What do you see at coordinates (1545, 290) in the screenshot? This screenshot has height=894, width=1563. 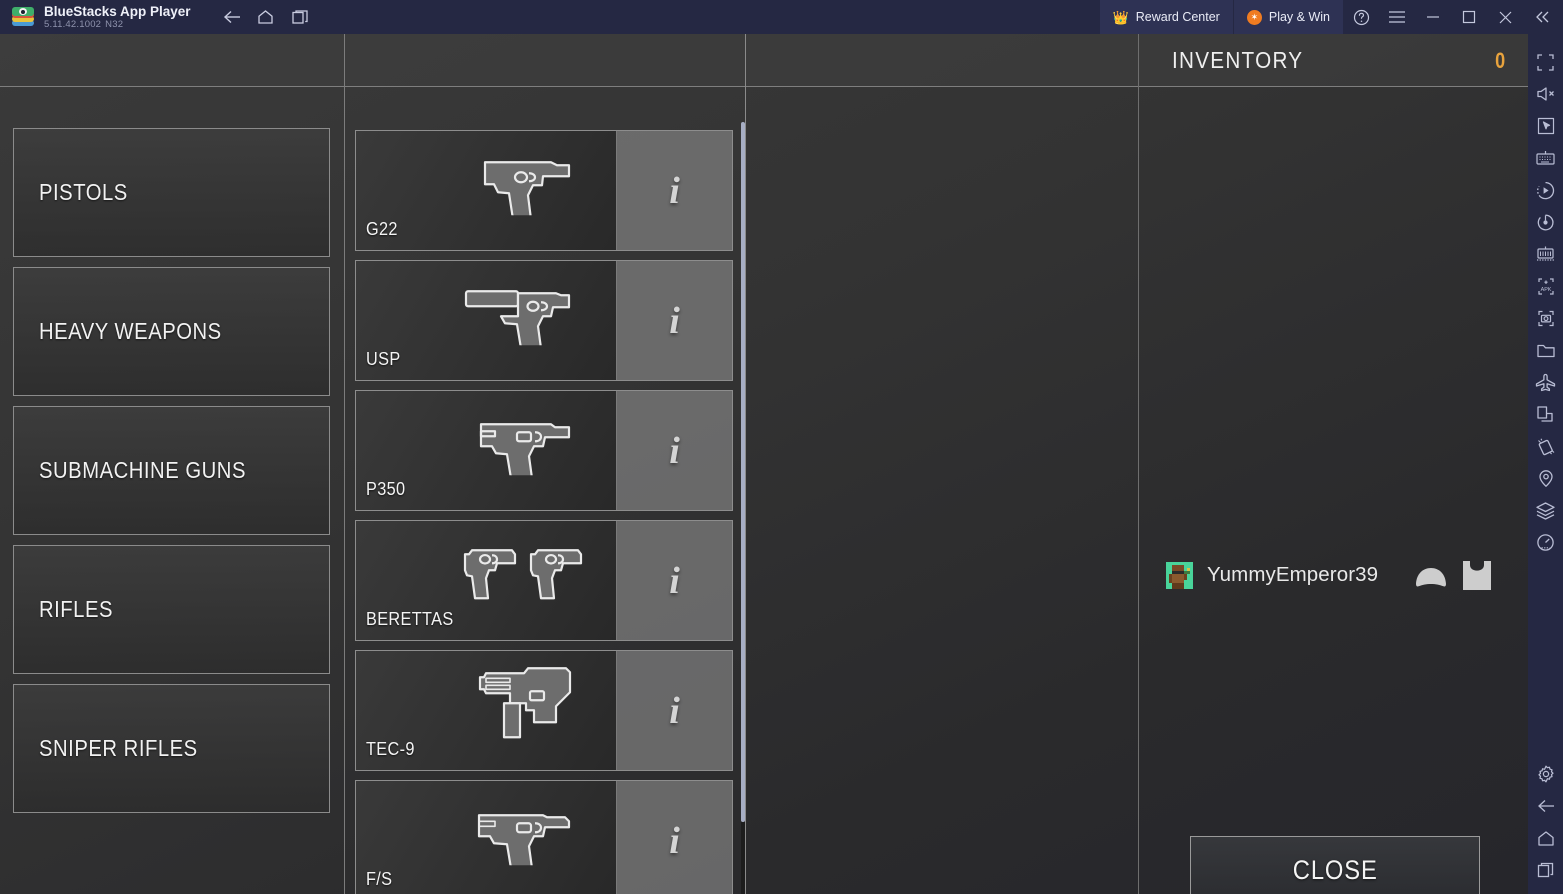 I see `svg-text: APK` at bounding box center [1545, 290].